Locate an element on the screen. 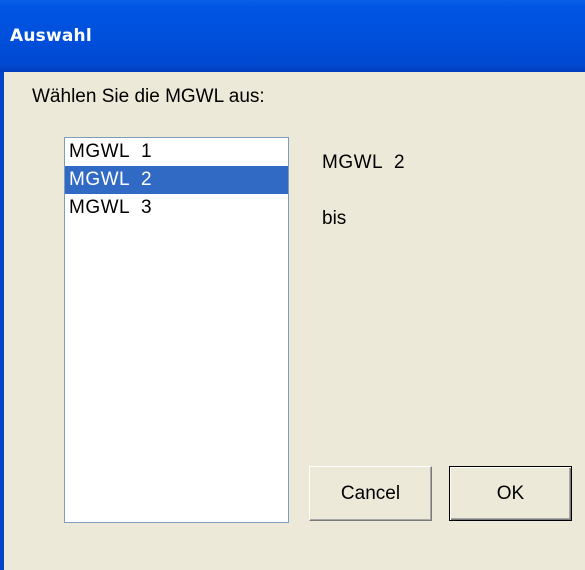 Image resolution: width=585 pixels, height=570 pixels. window-title: Auswahl is located at coordinates (51, 36).